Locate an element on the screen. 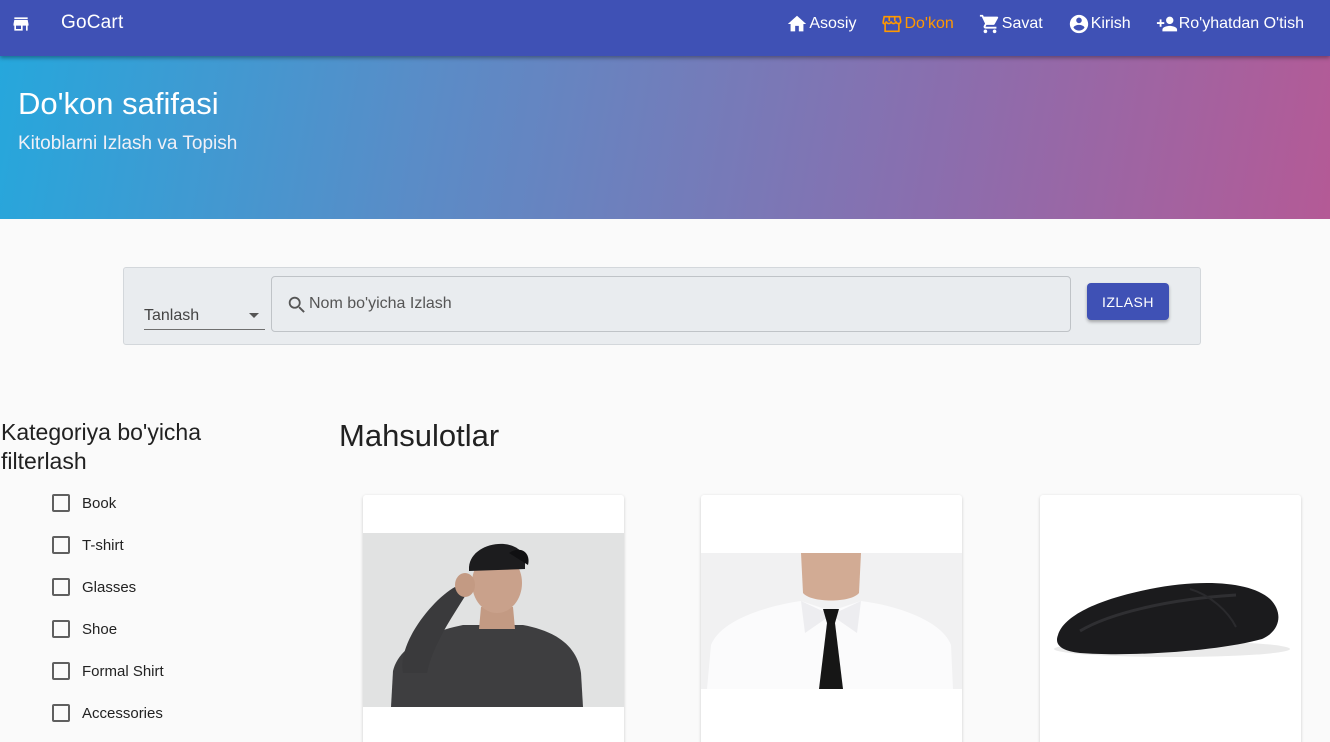  nav-home: Asosiy is located at coordinates (821, 24).